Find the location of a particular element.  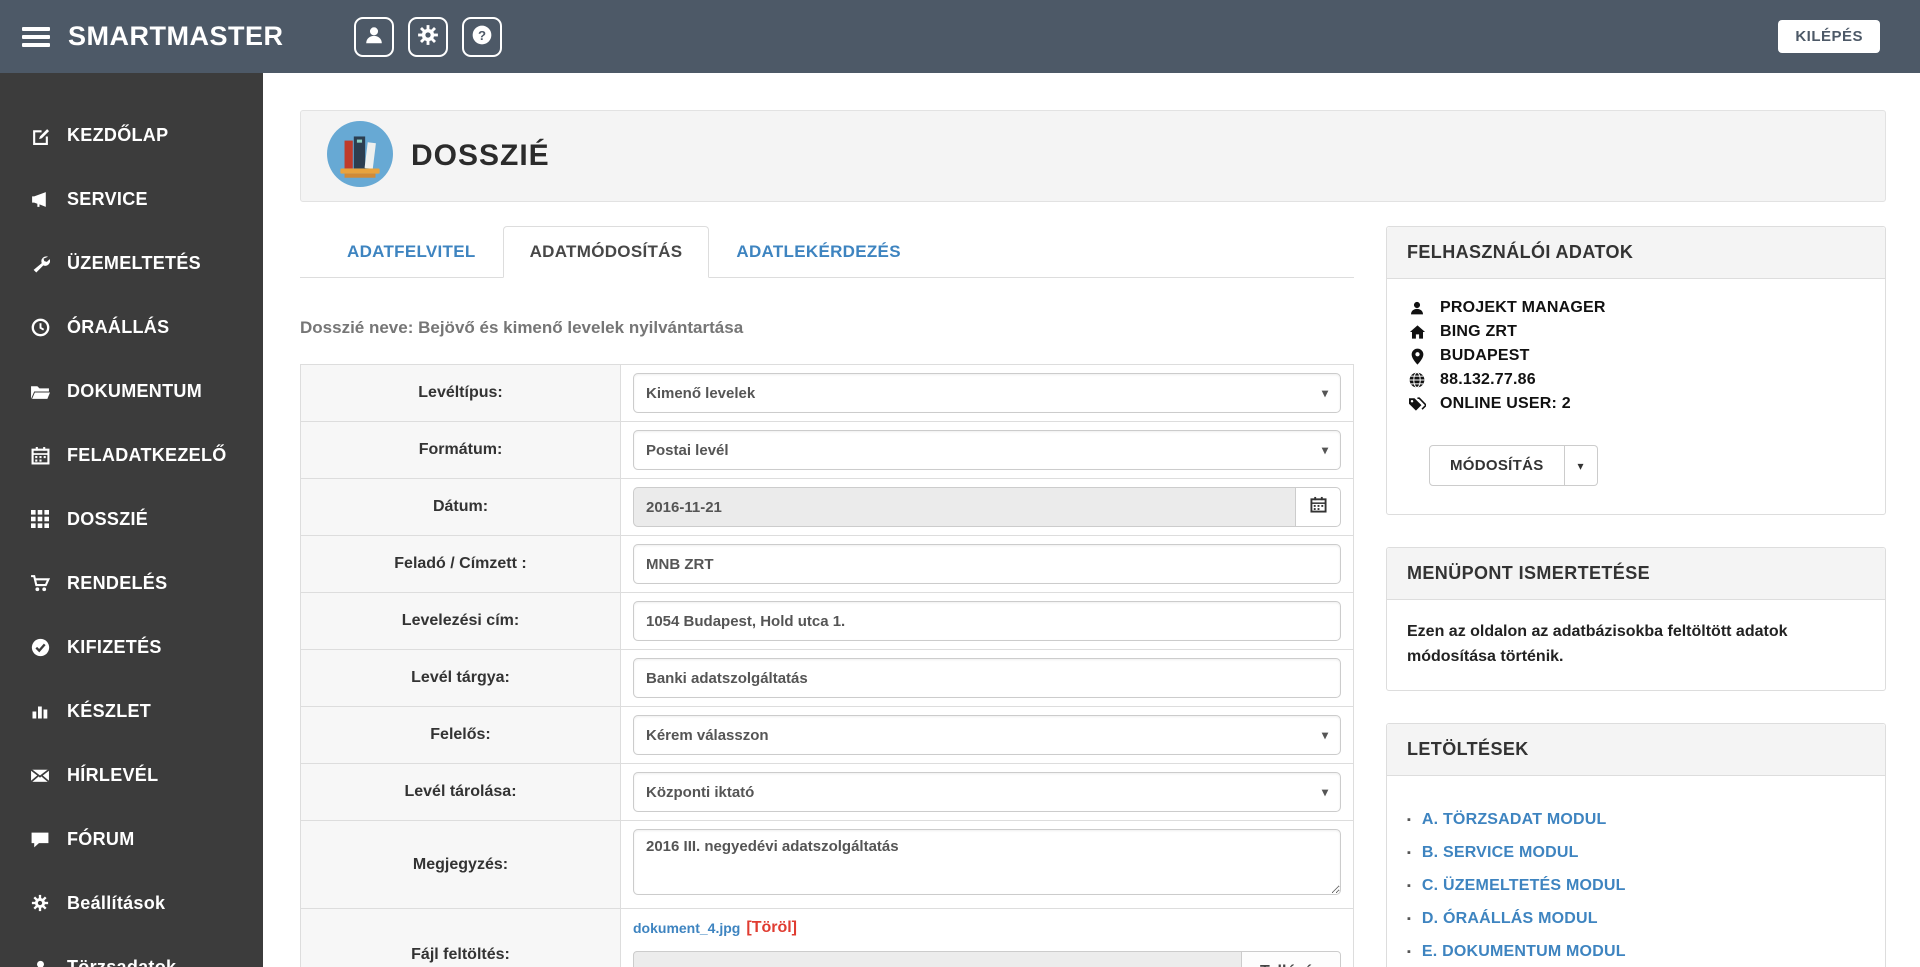

sidebar-item-kifizetes: KIFIZETÉS is located at coordinates (131, 647).